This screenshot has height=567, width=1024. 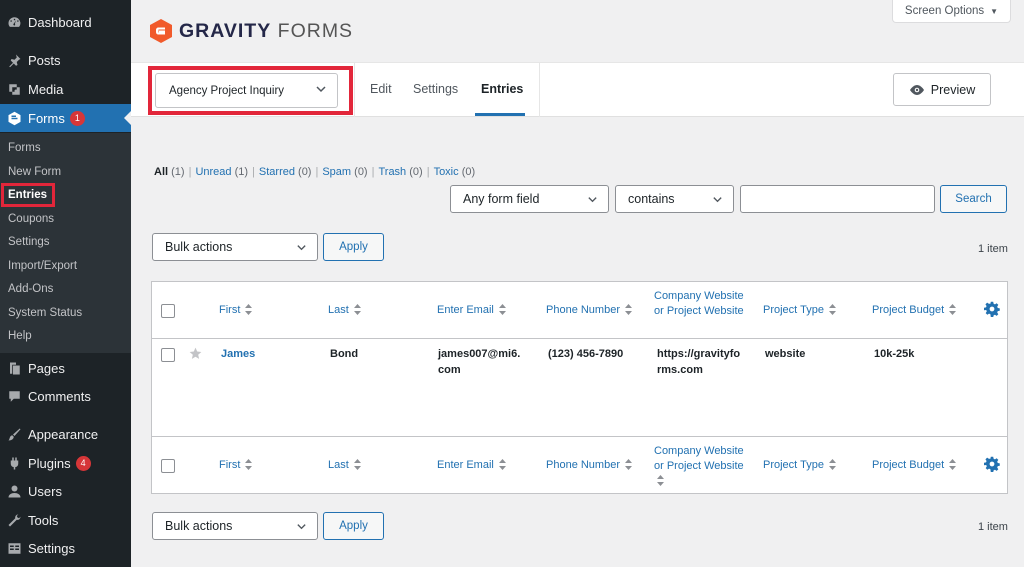 What do you see at coordinates (468, 172) in the screenshot?
I see `filter-count: (0)` at bounding box center [468, 172].